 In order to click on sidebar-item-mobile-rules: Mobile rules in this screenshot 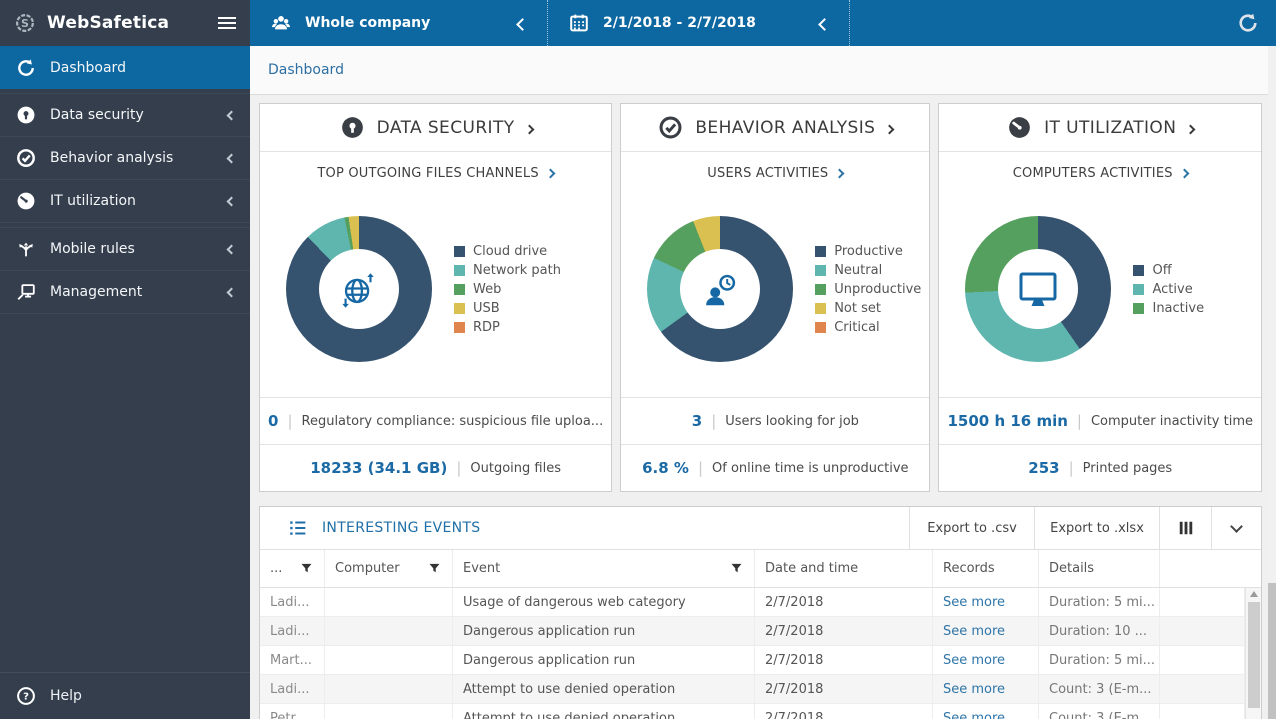, I will do `click(125, 249)`.